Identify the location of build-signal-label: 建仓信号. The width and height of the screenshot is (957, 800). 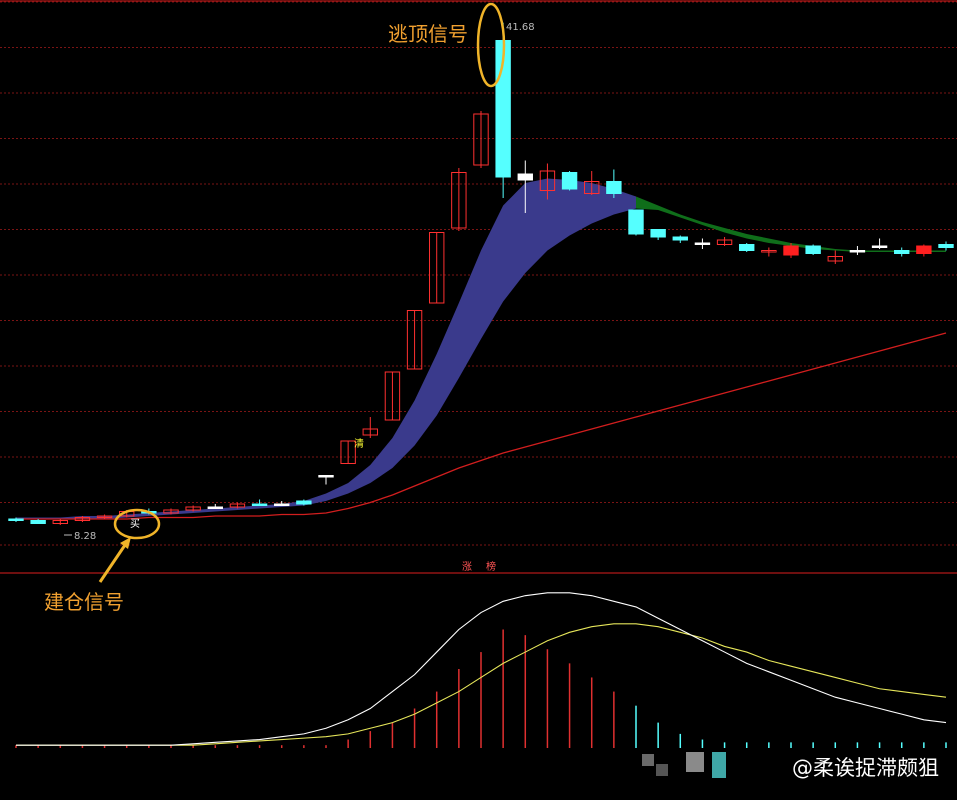
(84, 602).